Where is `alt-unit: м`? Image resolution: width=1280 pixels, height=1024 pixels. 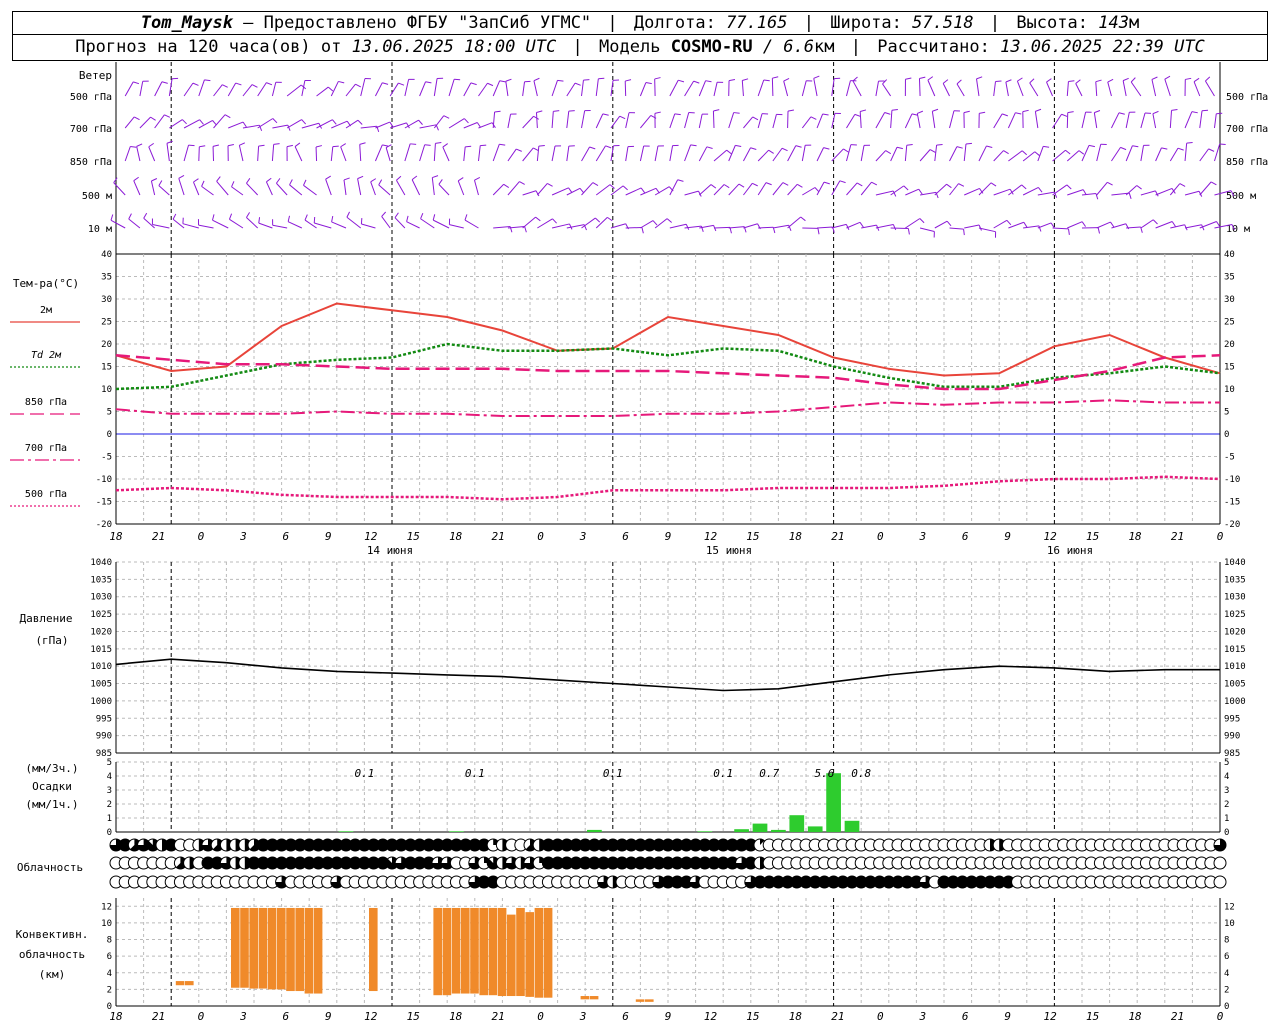
alt-unit: м is located at coordinates (1134, 23).